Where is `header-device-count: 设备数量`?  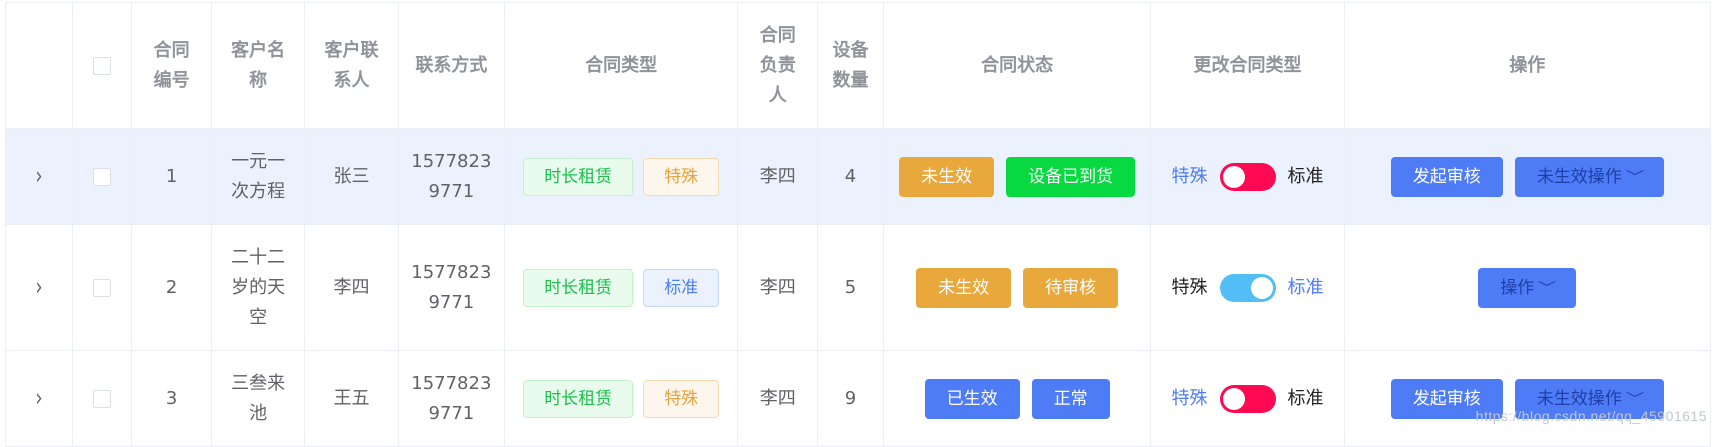 header-device-count: 设备数量 is located at coordinates (850, 65).